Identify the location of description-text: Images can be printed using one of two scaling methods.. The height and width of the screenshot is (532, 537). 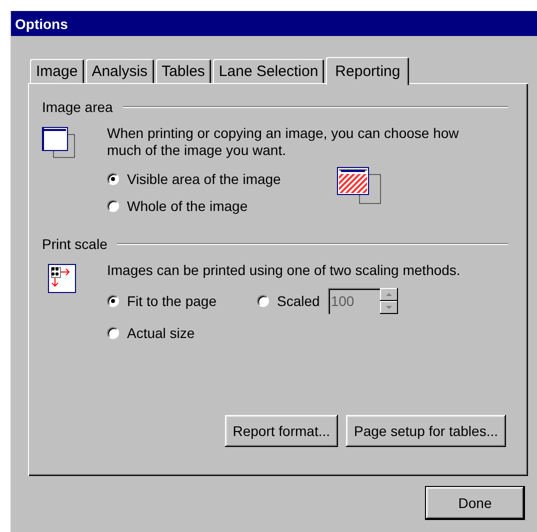
(284, 270).